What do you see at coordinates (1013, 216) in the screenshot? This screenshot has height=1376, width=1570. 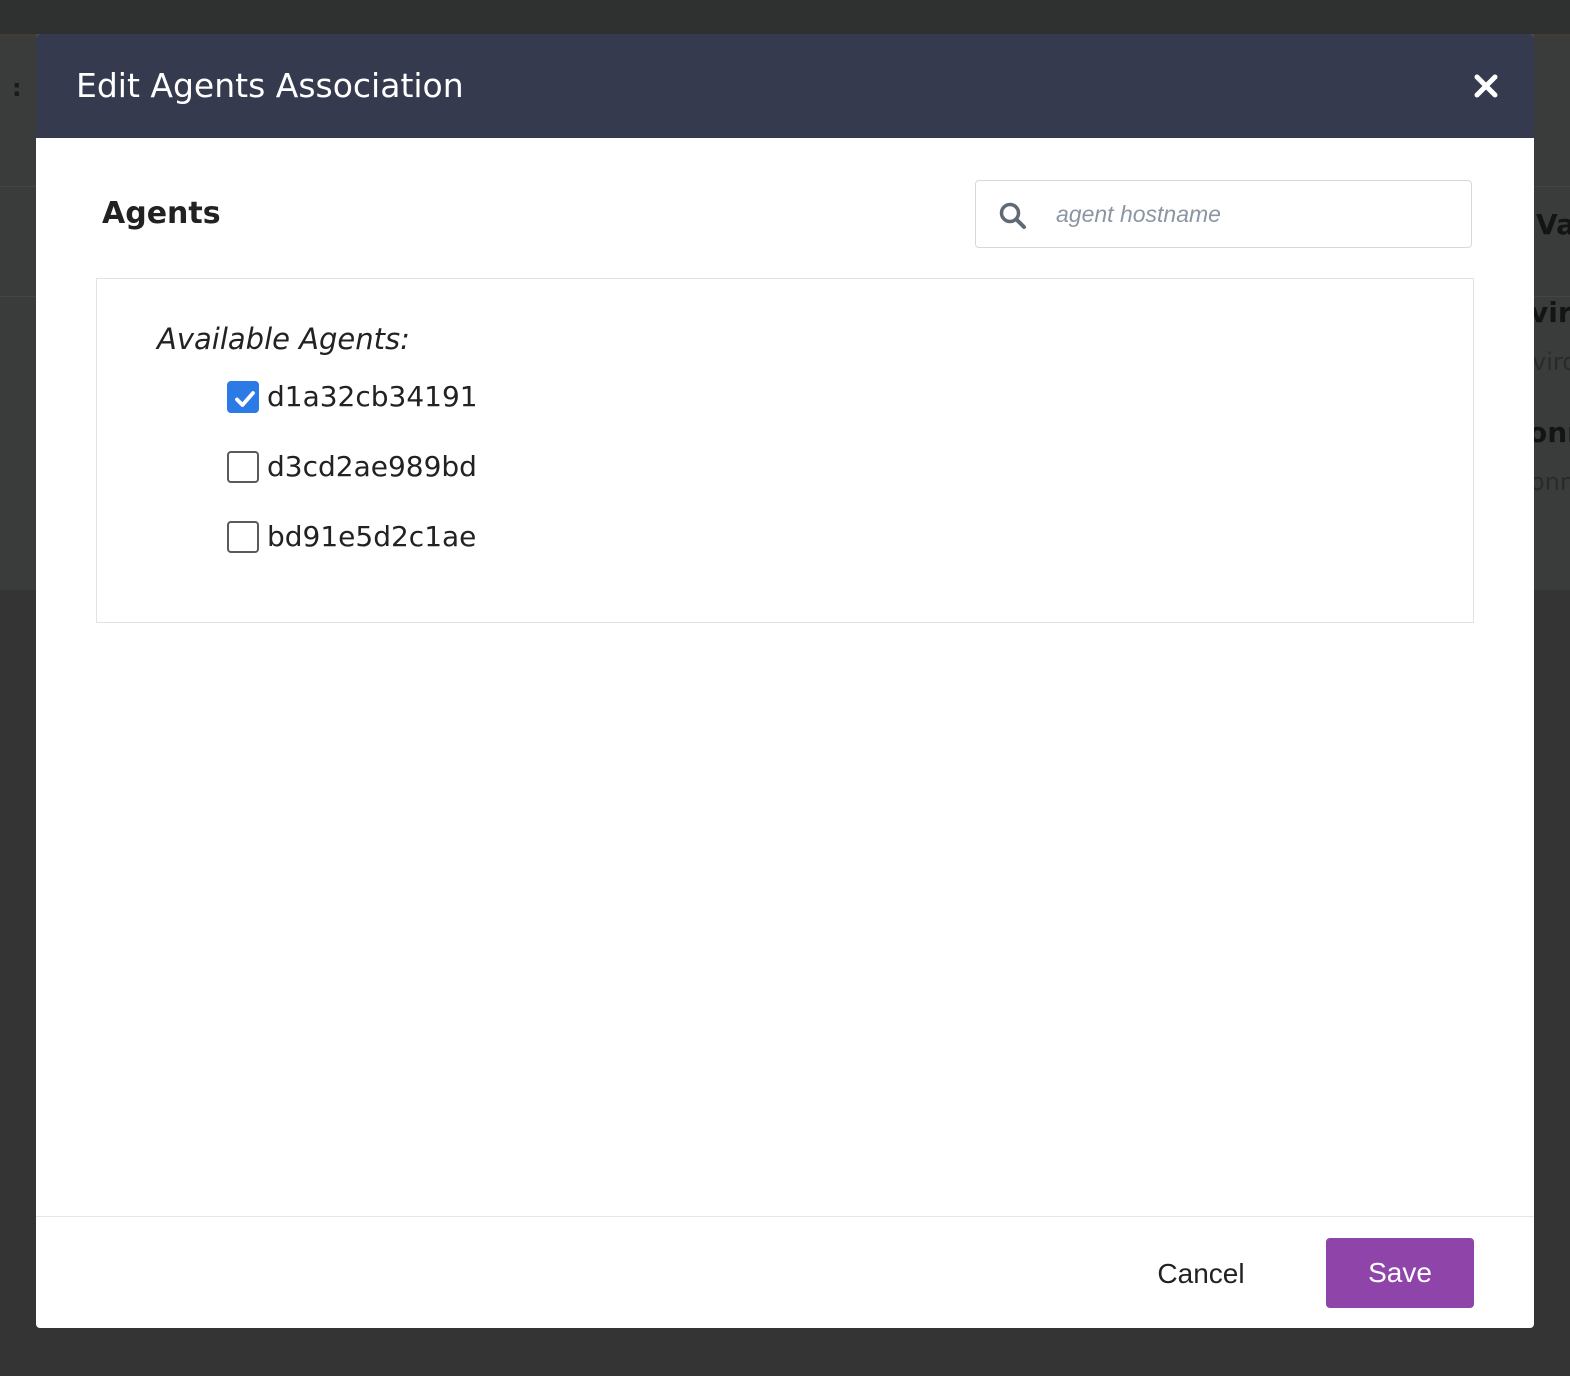 I see `search-icon` at bounding box center [1013, 216].